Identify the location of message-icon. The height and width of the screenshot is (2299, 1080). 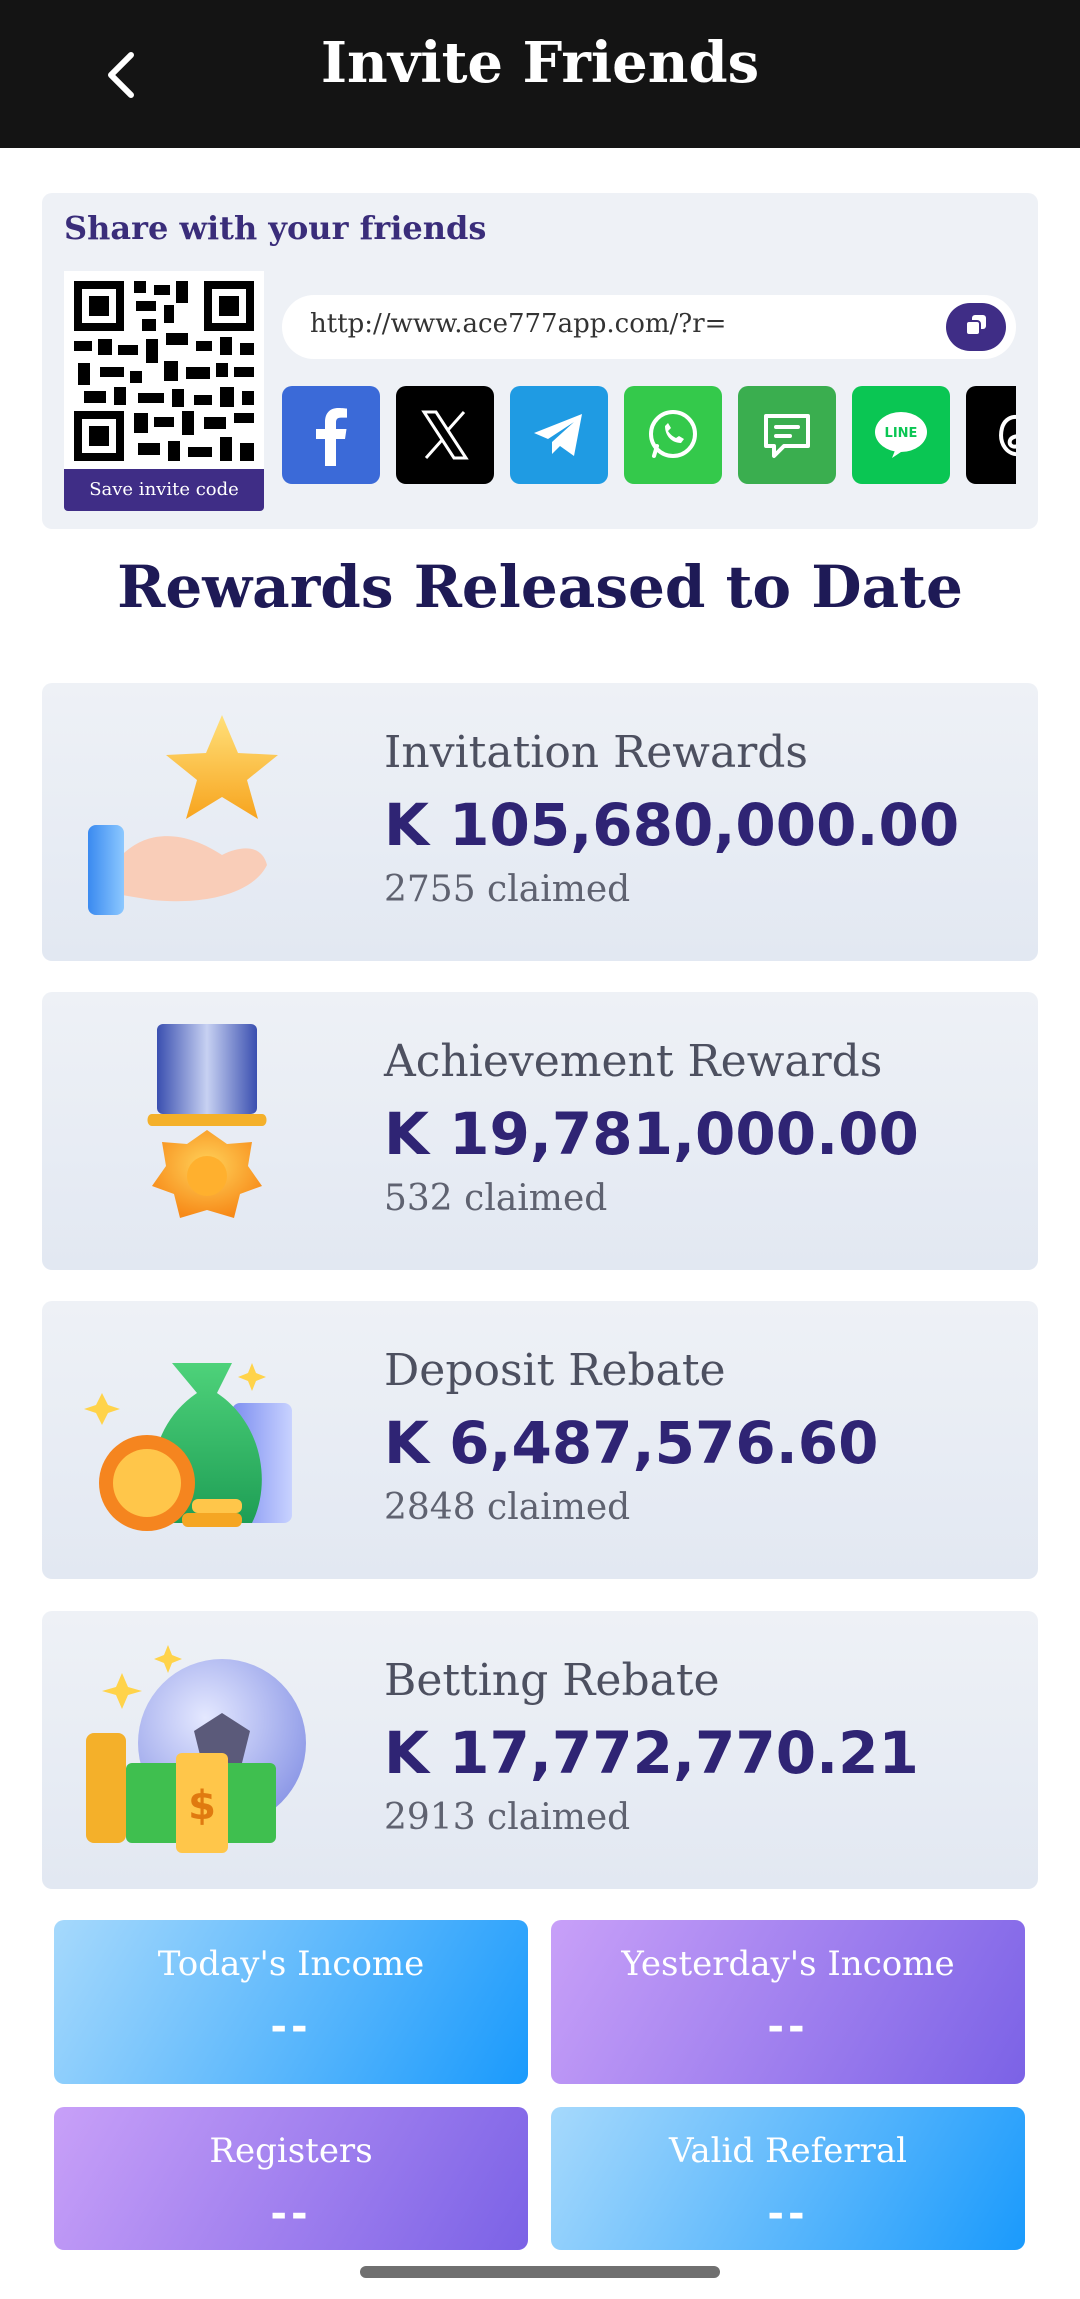
(787, 436).